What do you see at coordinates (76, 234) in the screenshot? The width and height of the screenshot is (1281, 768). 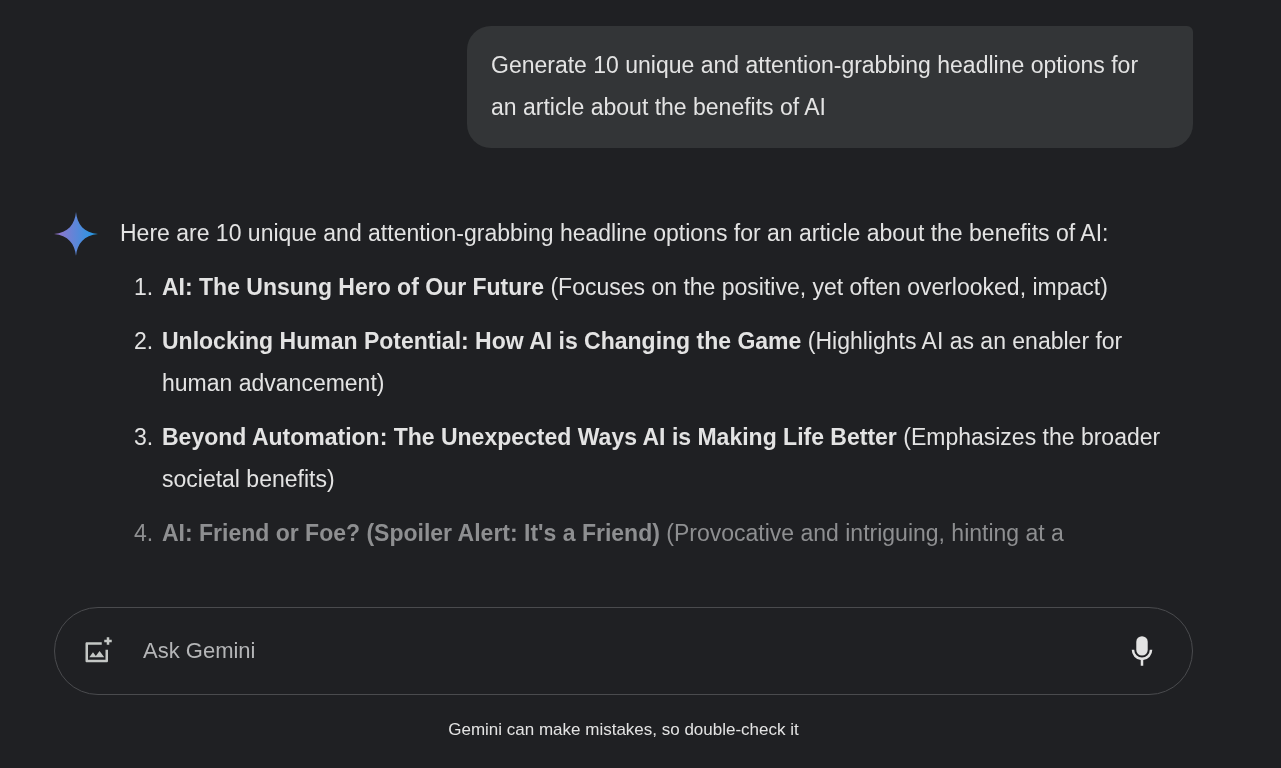 I see `sparkle-icon` at bounding box center [76, 234].